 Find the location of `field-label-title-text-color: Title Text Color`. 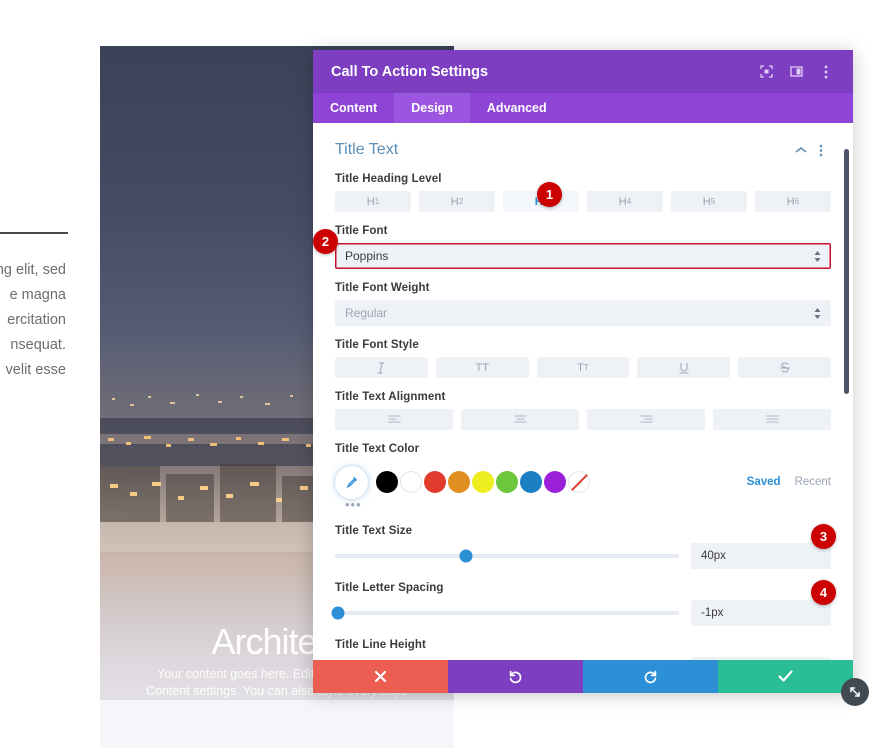

field-label-title-text-color: Title Text Color is located at coordinates (377, 449).